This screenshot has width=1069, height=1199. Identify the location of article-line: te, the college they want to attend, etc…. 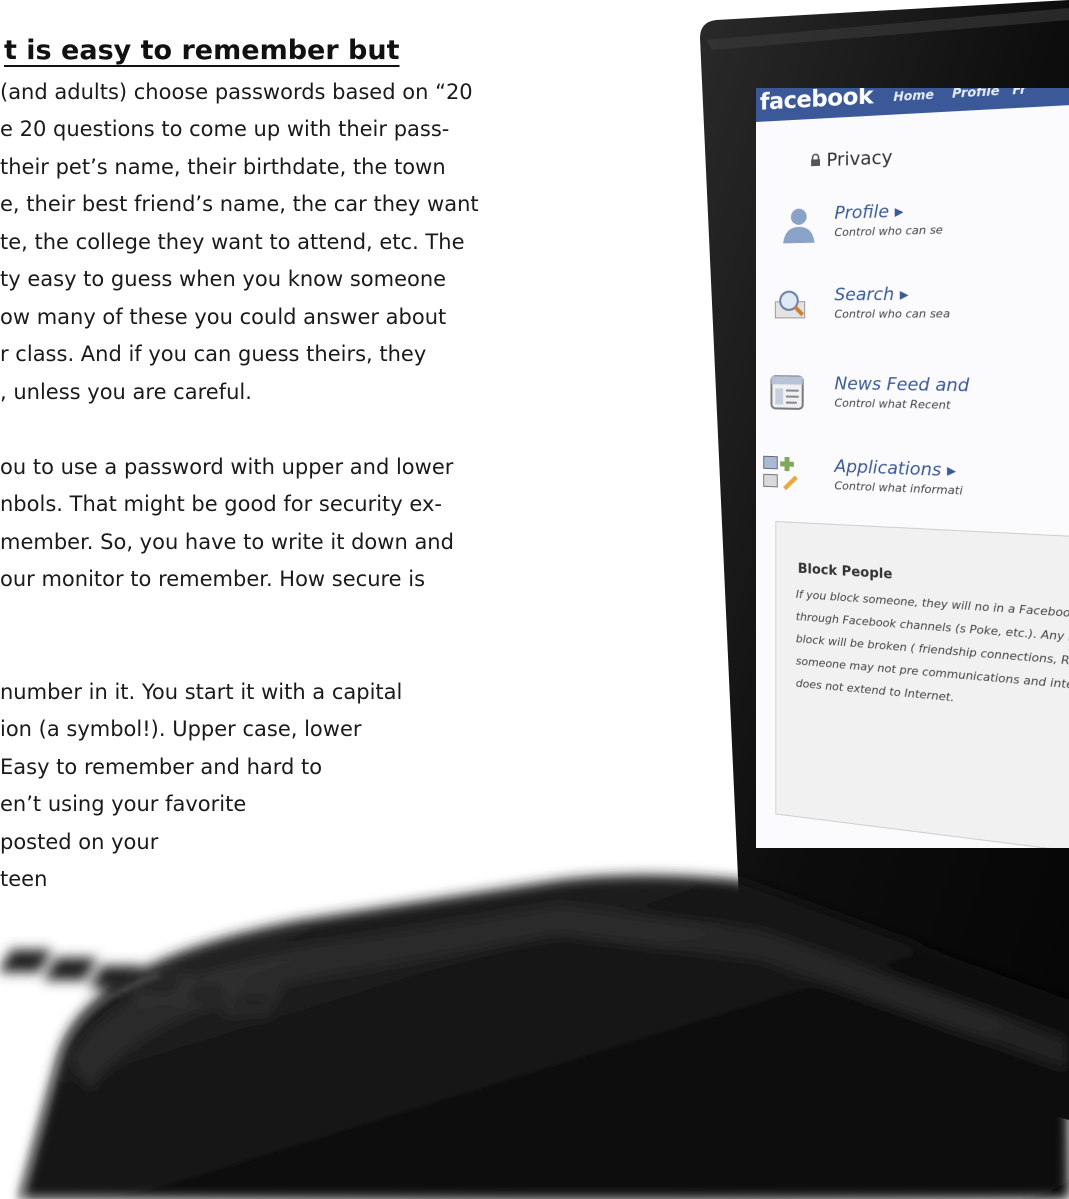
(232, 242).